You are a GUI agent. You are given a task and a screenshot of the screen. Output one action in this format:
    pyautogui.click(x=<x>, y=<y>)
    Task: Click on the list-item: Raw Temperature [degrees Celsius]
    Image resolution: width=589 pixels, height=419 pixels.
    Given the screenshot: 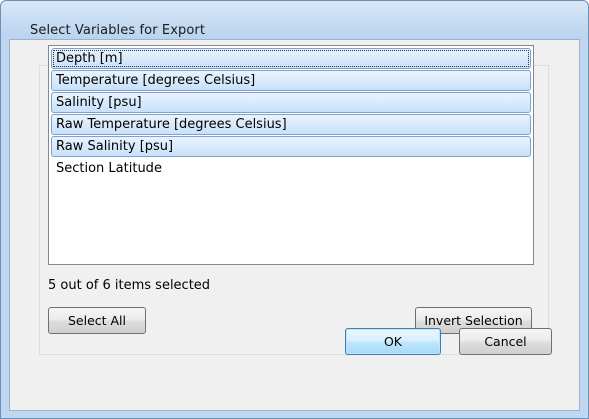 What is the action you would take?
    pyautogui.click(x=291, y=124)
    